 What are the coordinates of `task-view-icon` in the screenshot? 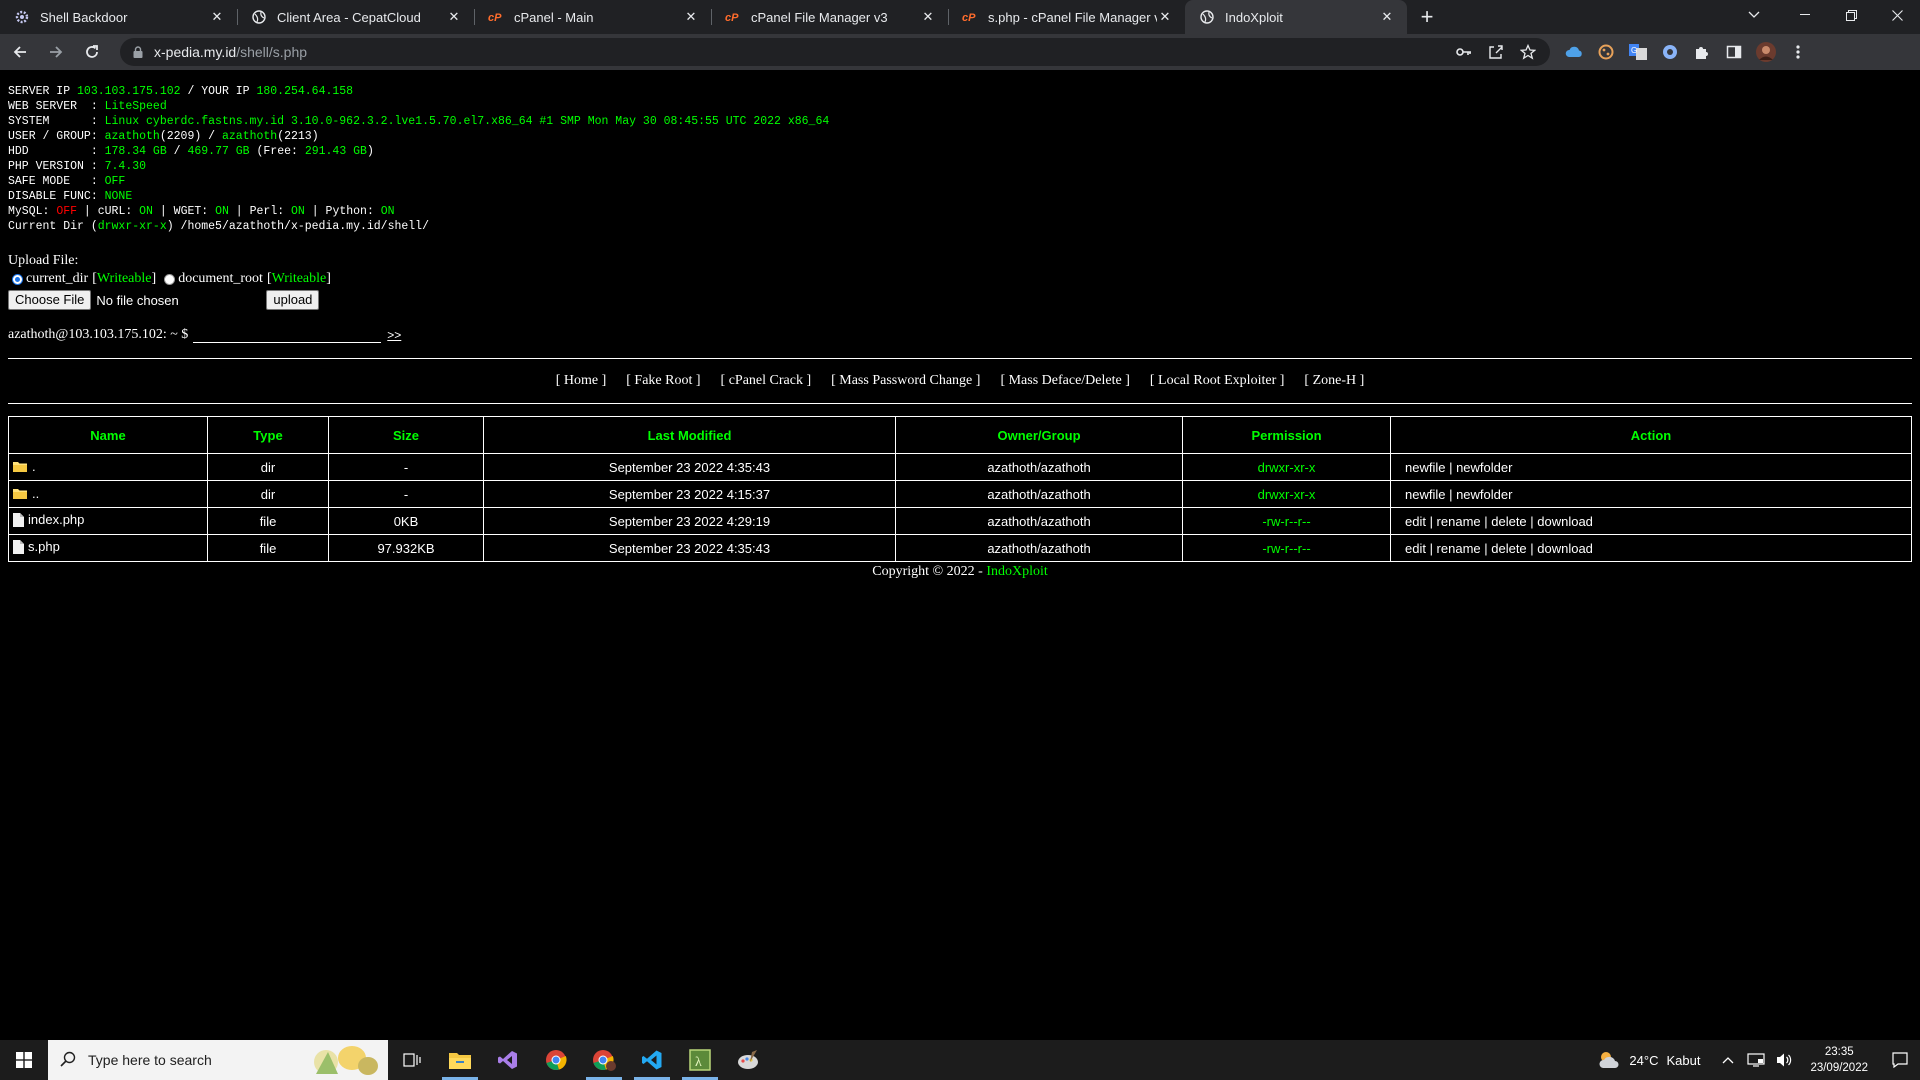 It's located at (412, 1060).